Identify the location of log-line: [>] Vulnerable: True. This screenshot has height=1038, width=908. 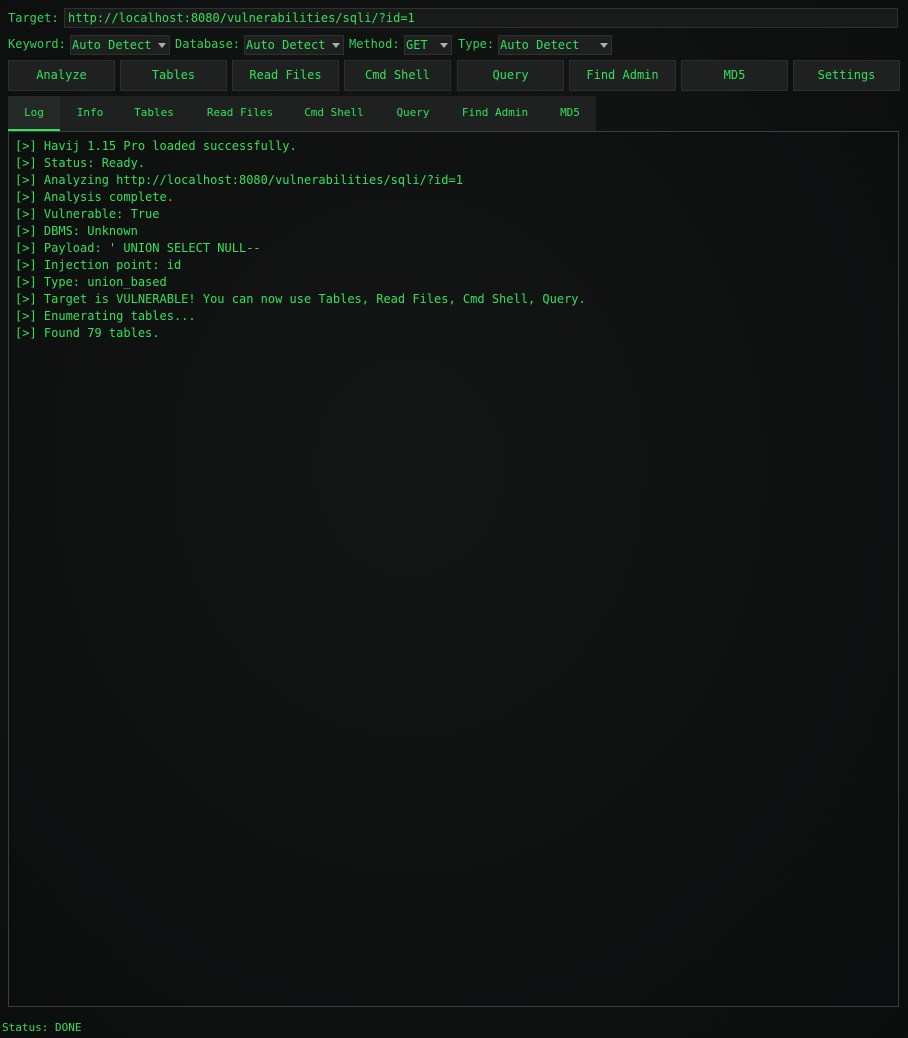
(87, 214).